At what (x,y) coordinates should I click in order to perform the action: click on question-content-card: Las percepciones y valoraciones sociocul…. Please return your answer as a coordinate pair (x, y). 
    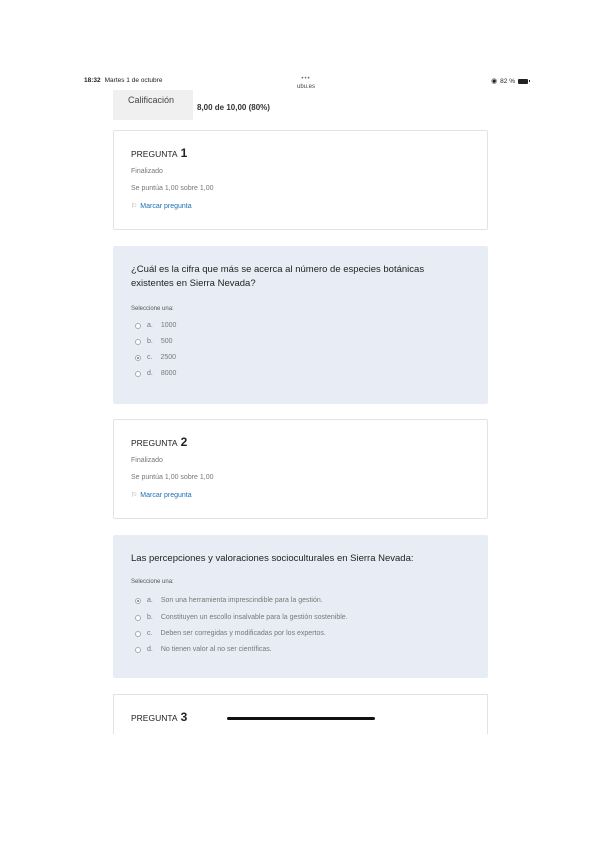
    Looking at the image, I should click on (300, 606).